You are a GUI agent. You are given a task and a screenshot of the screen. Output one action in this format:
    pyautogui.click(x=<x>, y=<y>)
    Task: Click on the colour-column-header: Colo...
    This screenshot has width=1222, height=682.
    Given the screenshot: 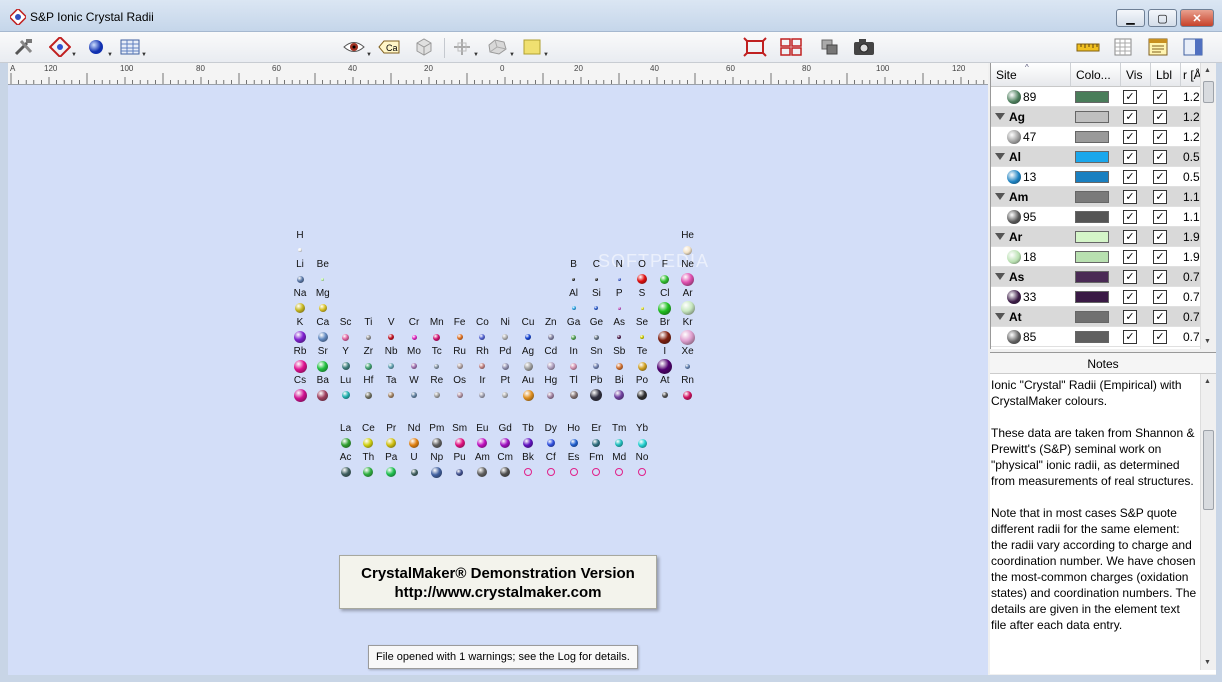 What is the action you would take?
    pyautogui.click(x=1096, y=75)
    